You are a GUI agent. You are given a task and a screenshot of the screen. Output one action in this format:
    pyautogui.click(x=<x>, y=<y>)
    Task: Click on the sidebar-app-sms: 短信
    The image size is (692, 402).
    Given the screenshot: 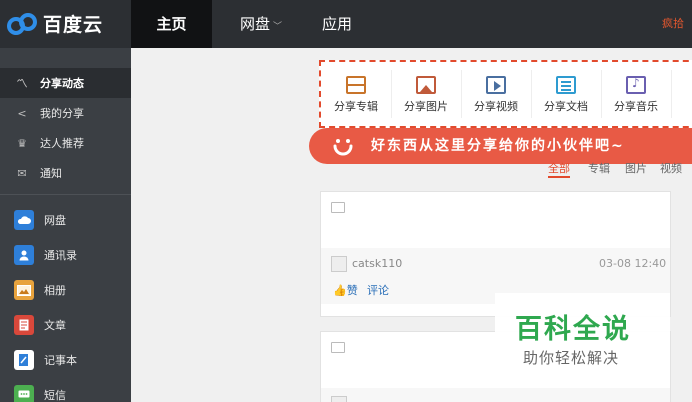 What is the action you would take?
    pyautogui.click(x=65, y=390)
    